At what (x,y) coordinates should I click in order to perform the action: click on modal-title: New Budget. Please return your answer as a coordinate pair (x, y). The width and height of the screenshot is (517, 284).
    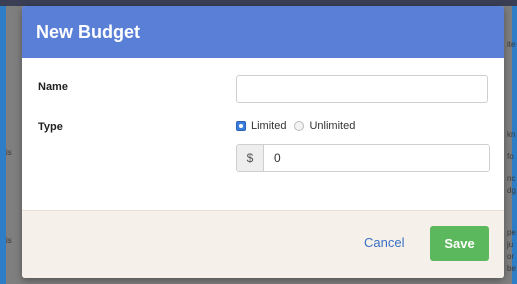
    Looking at the image, I should click on (88, 31).